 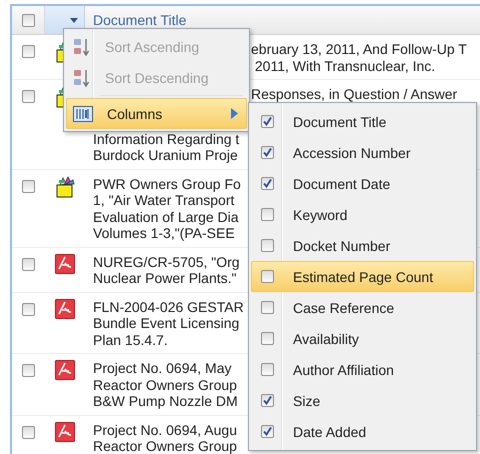 I want to click on document-title-text: NUREG/CR-5705, "Org, so click(x=166, y=262).